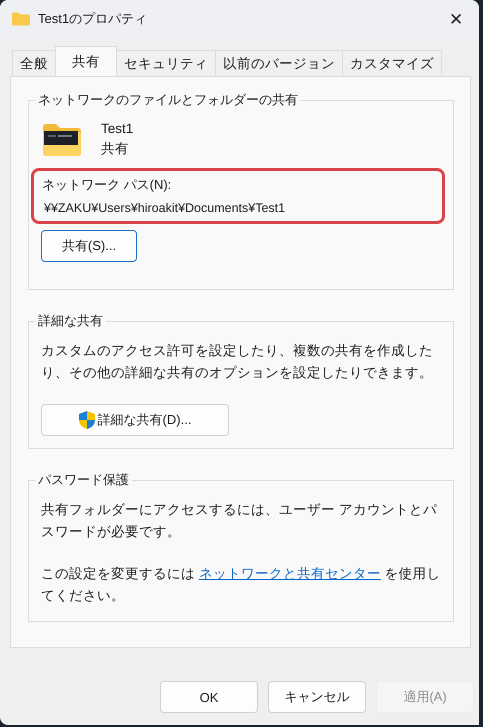 The height and width of the screenshot is (727, 483). What do you see at coordinates (239, 521) in the screenshot?
I see `description-text: 共有フォルダーにアクセスするには、ユーザー アカウントとパスワードが必要です。` at bounding box center [239, 521].